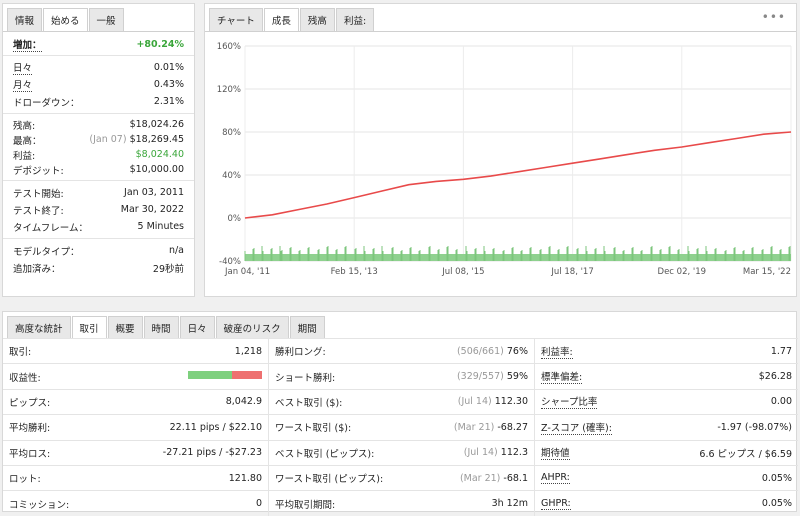 Image resolution: width=800 pixels, height=516 pixels. Describe the element at coordinates (557, 351) in the screenshot. I see `stat-label: 利益率:` at that location.